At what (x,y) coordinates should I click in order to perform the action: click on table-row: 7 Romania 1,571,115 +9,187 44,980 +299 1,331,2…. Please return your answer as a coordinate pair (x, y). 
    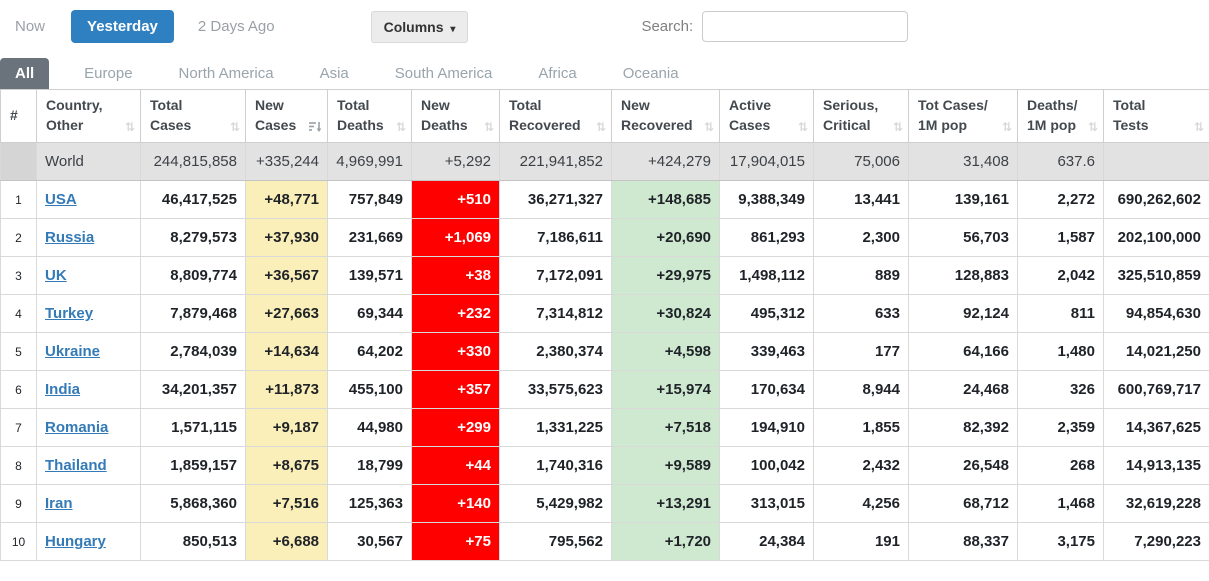
    Looking at the image, I should click on (604, 427).